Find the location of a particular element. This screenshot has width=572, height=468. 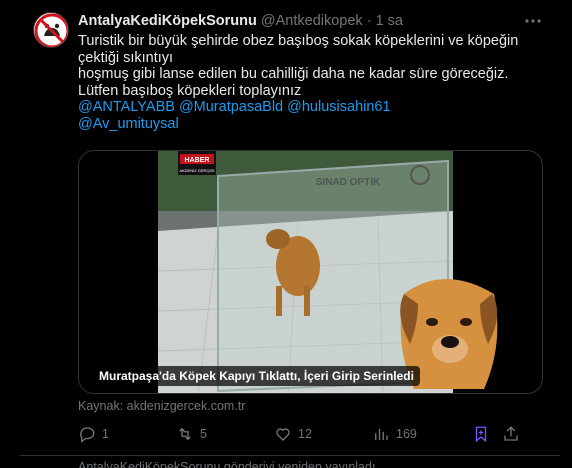

share-icon is located at coordinates (511, 433).